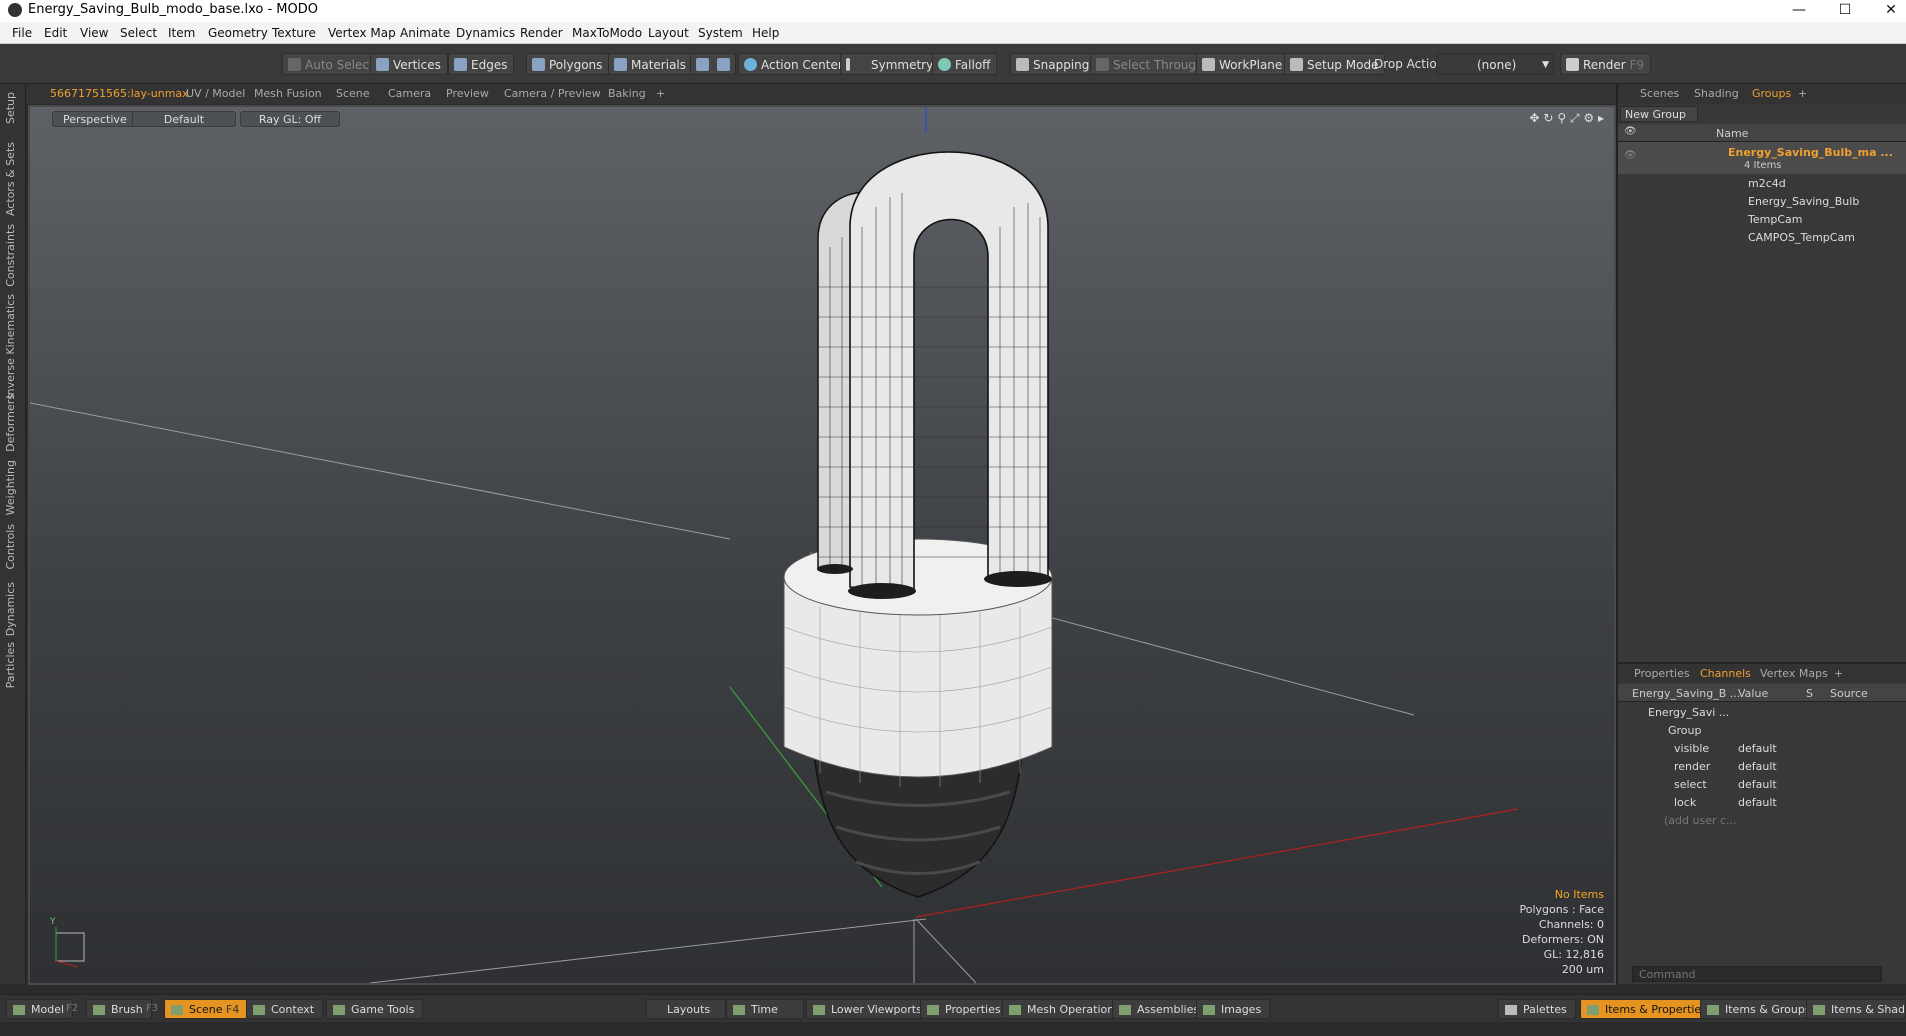 This screenshot has height=1036, width=1906. Describe the element at coordinates (1757, 974) in the screenshot. I see `command-input` at that location.